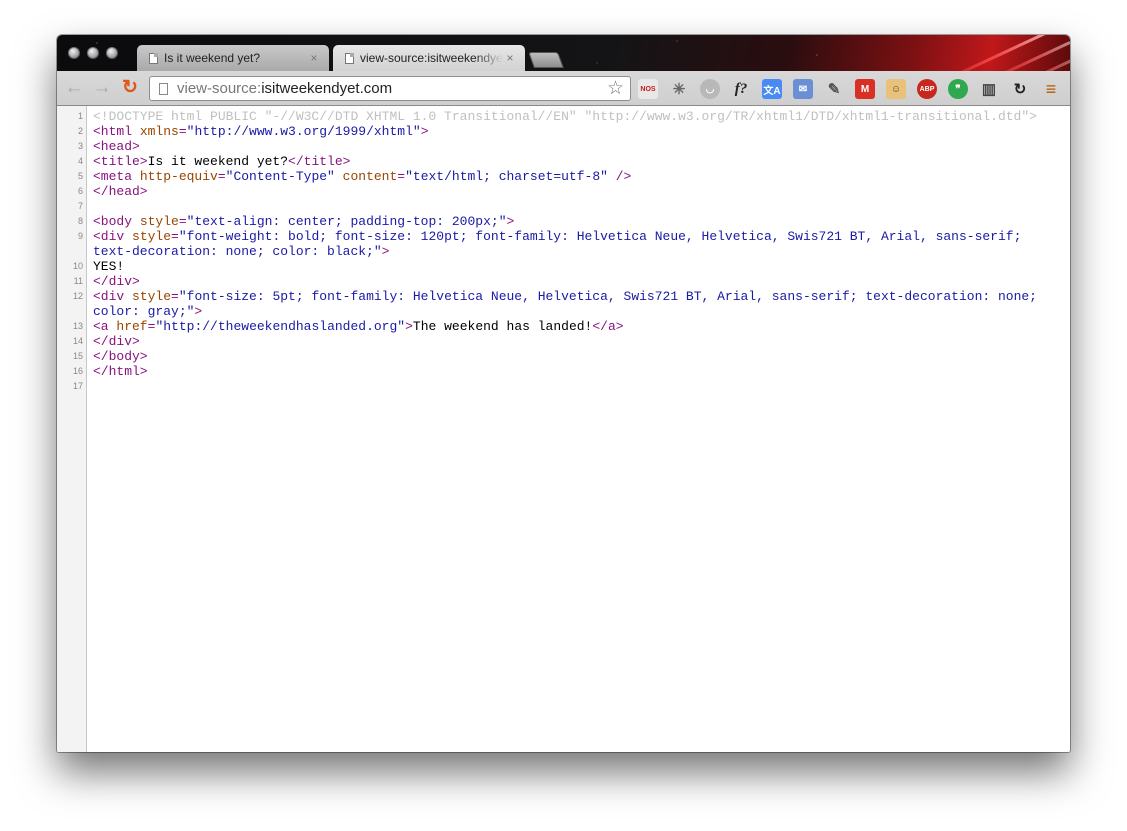 Image resolution: width=1127 pixels, height=831 pixels. Describe the element at coordinates (80, 221) in the screenshot. I see `line-number: 8` at that location.